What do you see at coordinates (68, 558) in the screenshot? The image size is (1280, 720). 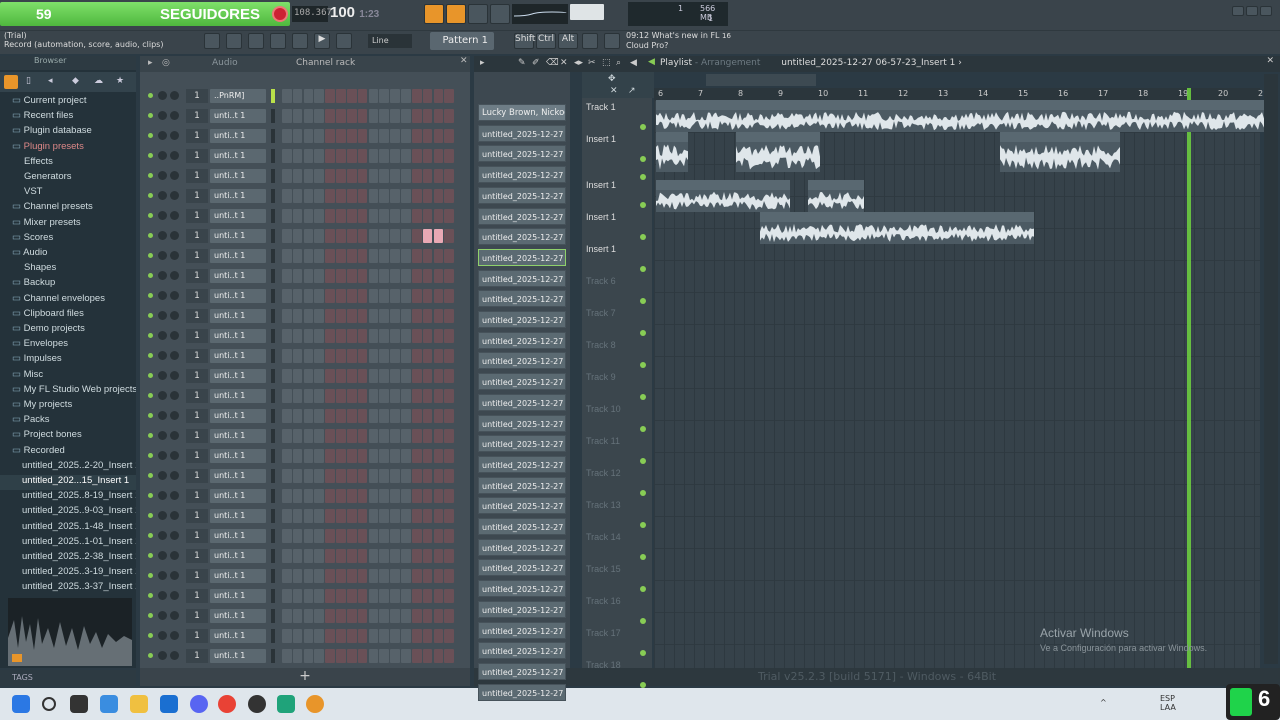 I see `browser-item: untitled_2025..2-38_Insert 1` at bounding box center [68, 558].